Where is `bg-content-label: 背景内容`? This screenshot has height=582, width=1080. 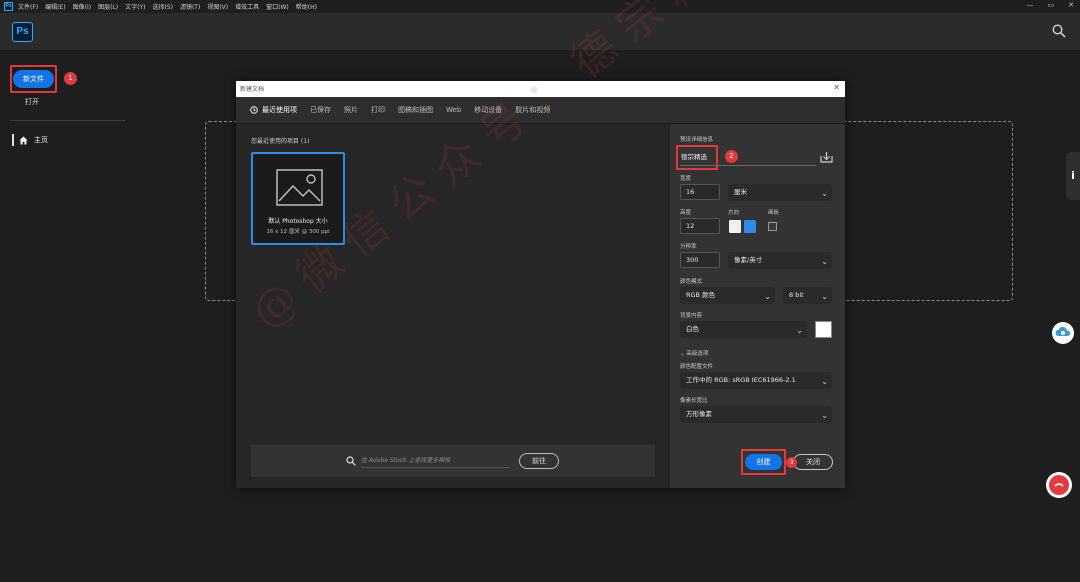
bg-content-label: 背景内容 is located at coordinates (691, 316).